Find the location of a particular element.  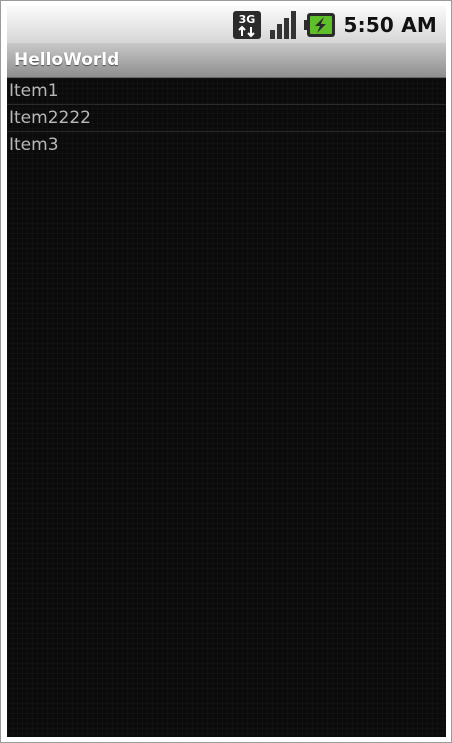

network-3g-icon: 3G is located at coordinates (247, 25).